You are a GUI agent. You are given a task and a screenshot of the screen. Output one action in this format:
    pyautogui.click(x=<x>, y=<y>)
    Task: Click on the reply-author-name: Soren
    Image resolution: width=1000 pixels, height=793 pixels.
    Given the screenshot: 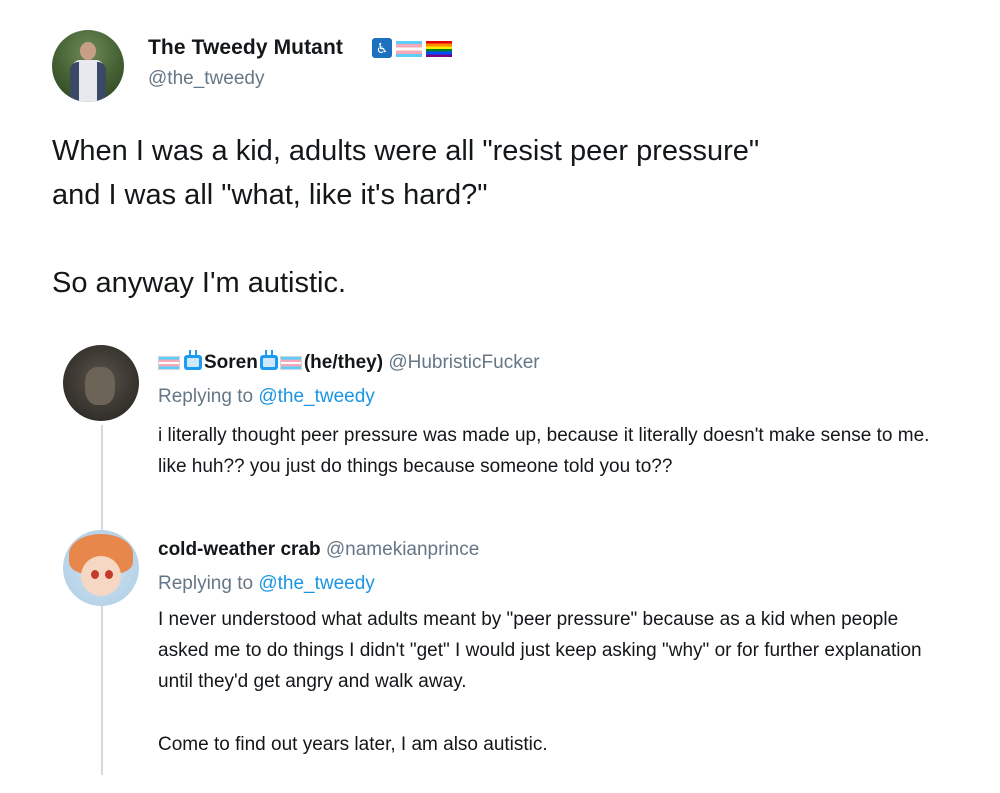 What is the action you would take?
    pyautogui.click(x=231, y=362)
    